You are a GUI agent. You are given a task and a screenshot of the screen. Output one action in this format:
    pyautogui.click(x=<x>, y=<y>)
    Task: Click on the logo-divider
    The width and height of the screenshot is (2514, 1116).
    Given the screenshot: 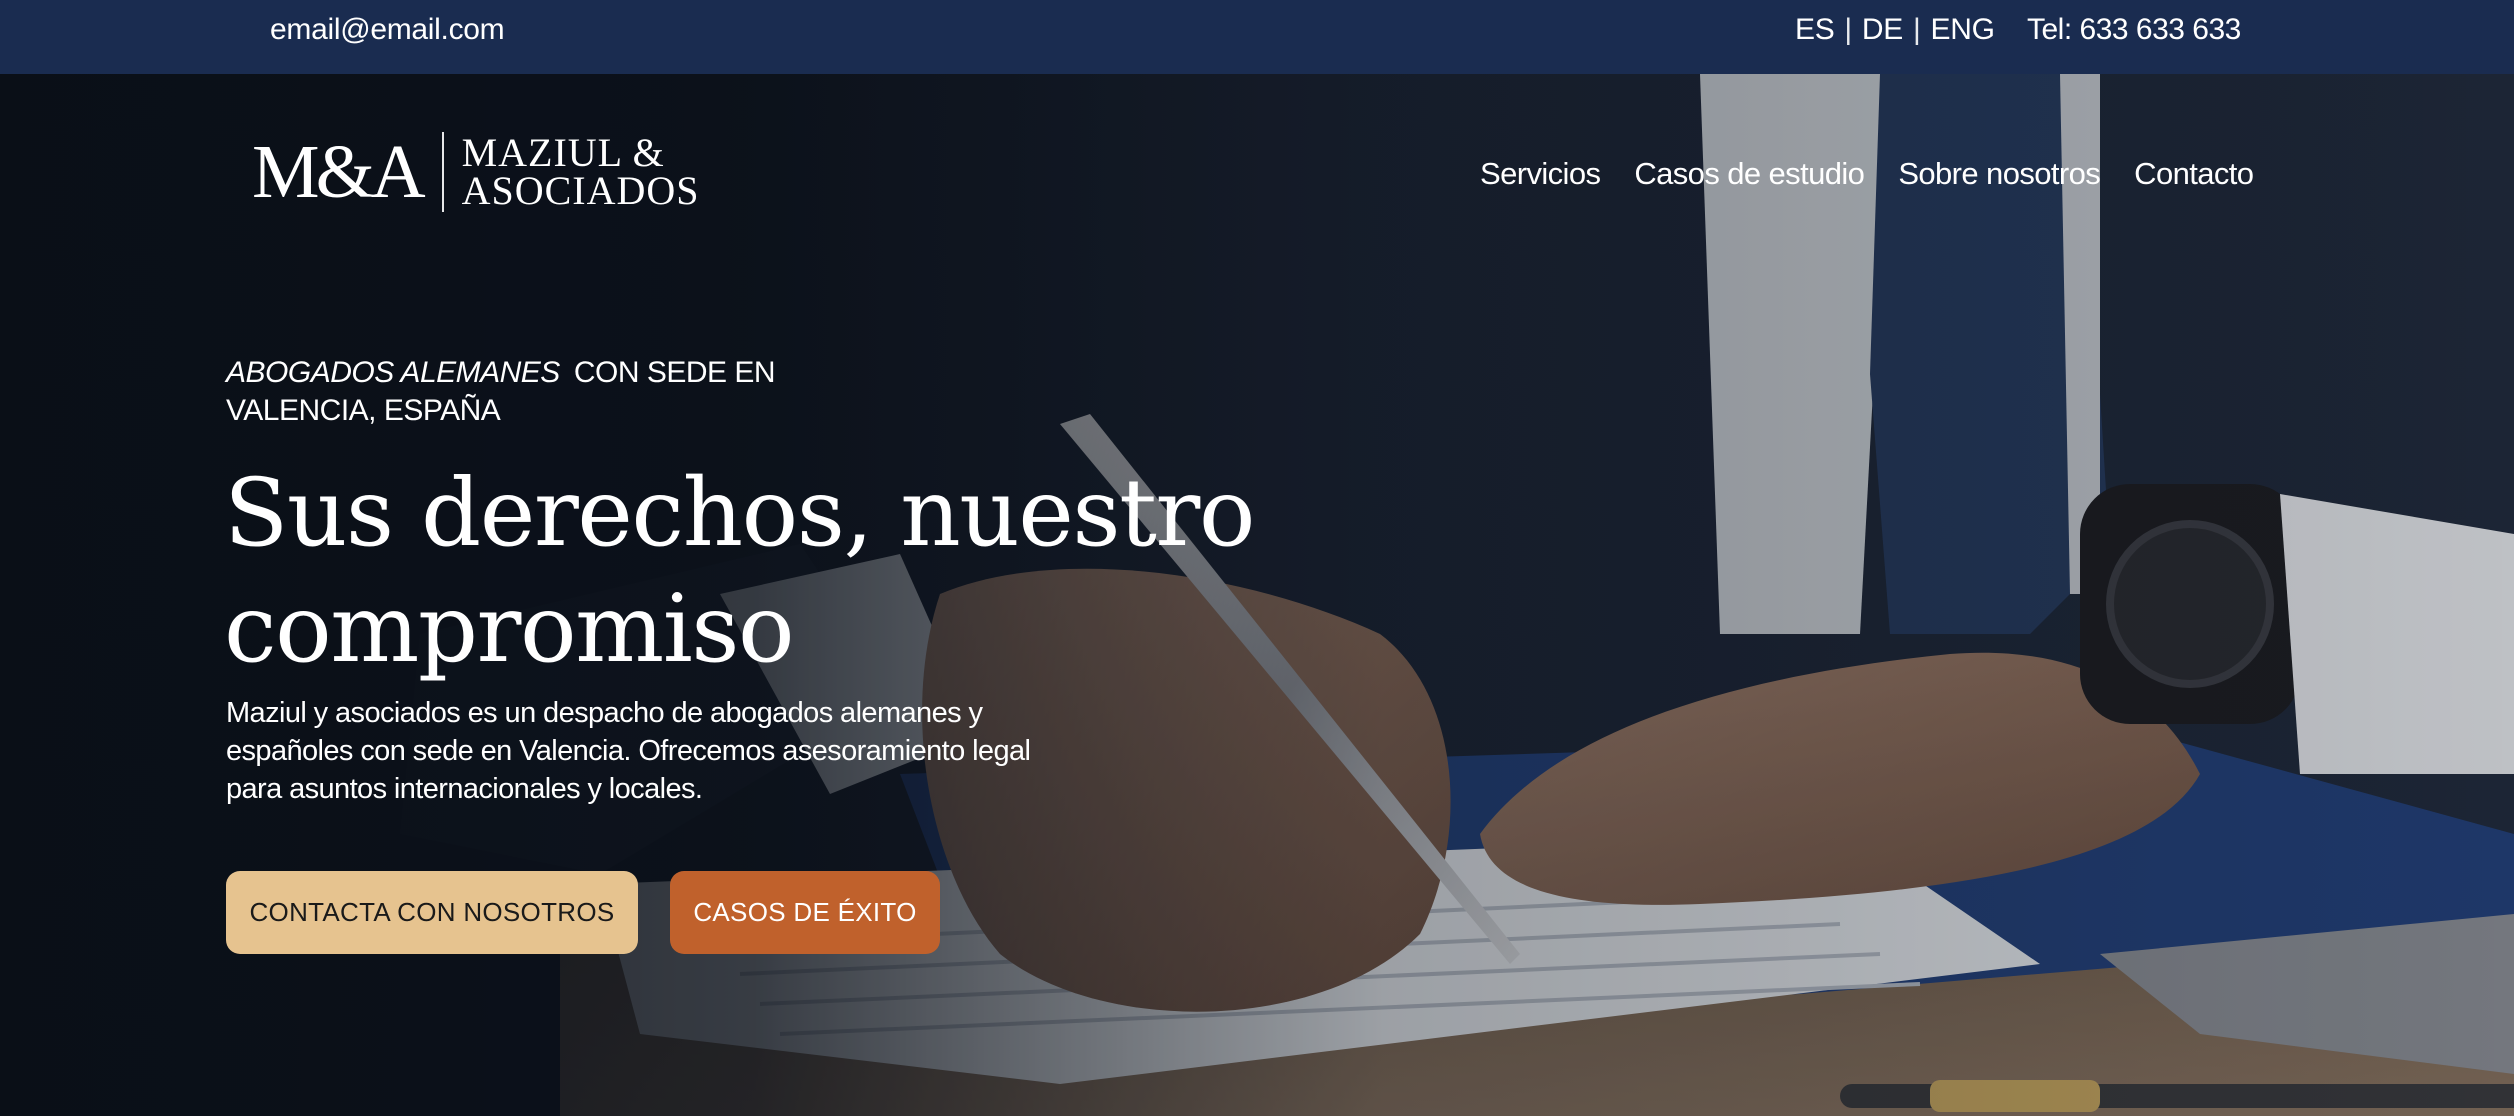 What is the action you would take?
    pyautogui.click(x=442, y=172)
    